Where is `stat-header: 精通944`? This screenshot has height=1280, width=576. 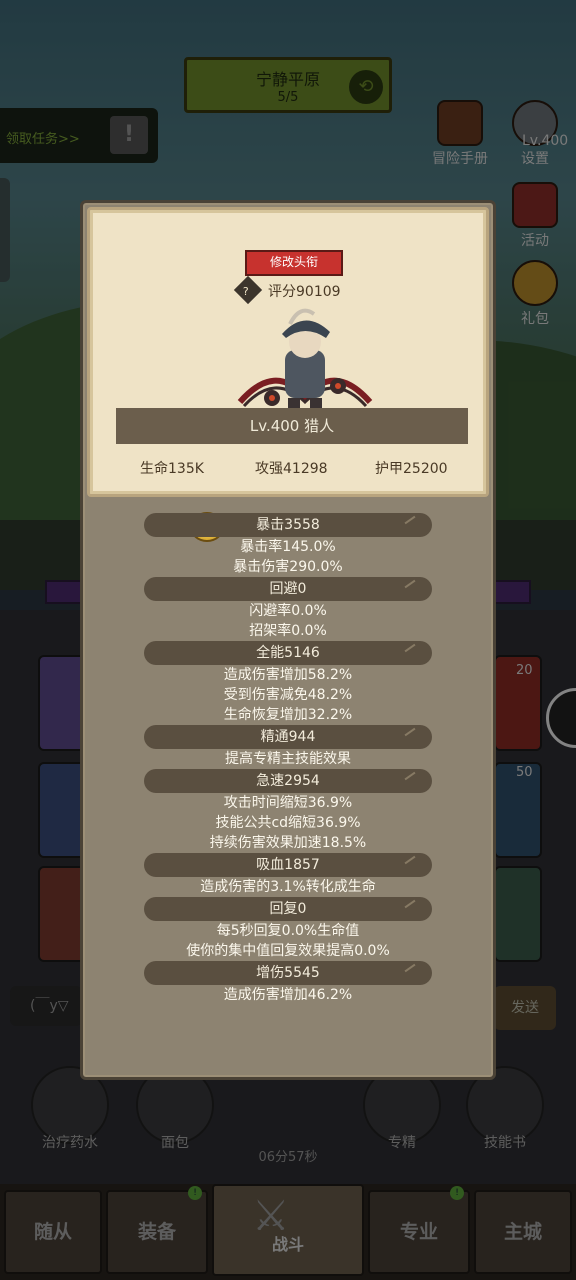 stat-header: 精通944 is located at coordinates (288, 737).